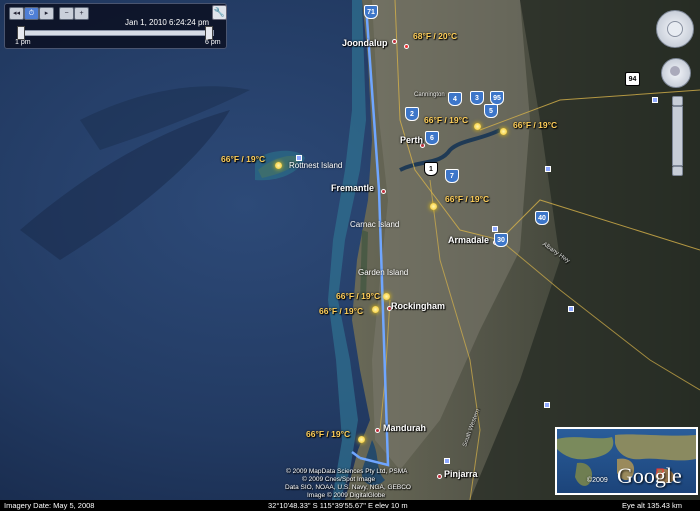  What do you see at coordinates (435, 36) in the screenshot?
I see `temperature-label: 68°F / 20°C` at bounding box center [435, 36].